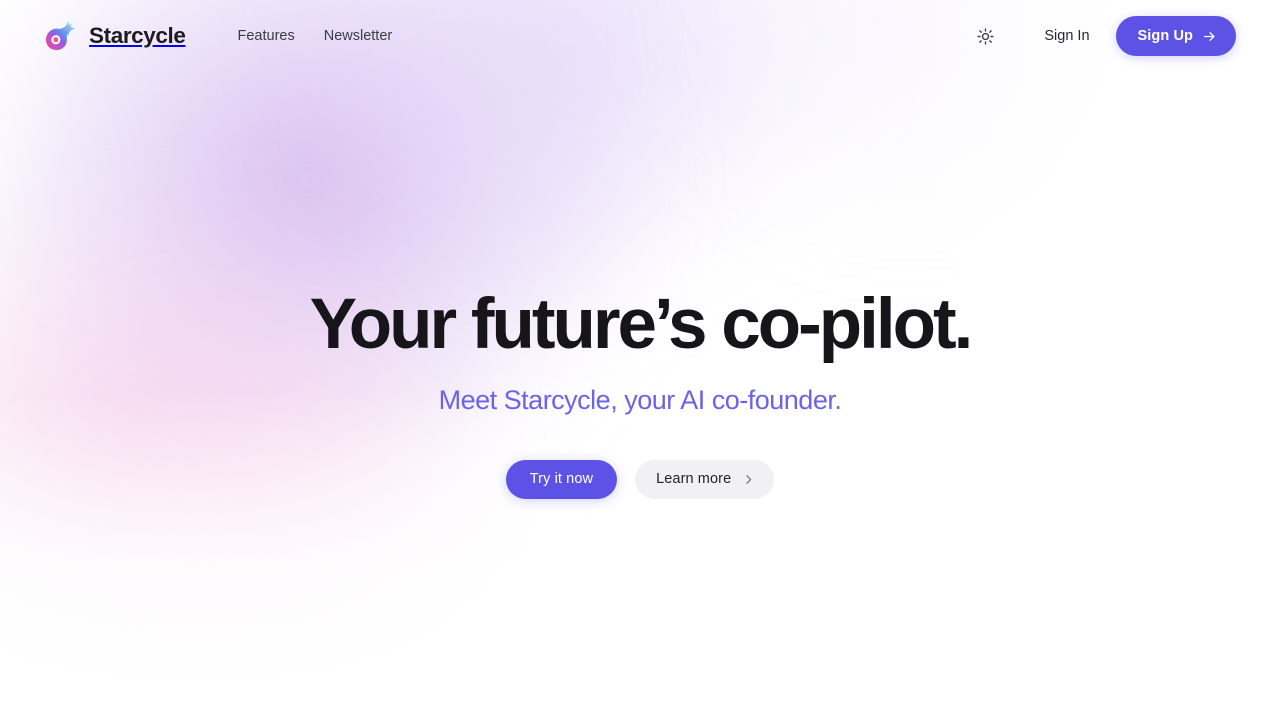 The height and width of the screenshot is (720, 1280). I want to click on hero-subtitle: Meet Starcycle, your AI co-founder., so click(640, 400).